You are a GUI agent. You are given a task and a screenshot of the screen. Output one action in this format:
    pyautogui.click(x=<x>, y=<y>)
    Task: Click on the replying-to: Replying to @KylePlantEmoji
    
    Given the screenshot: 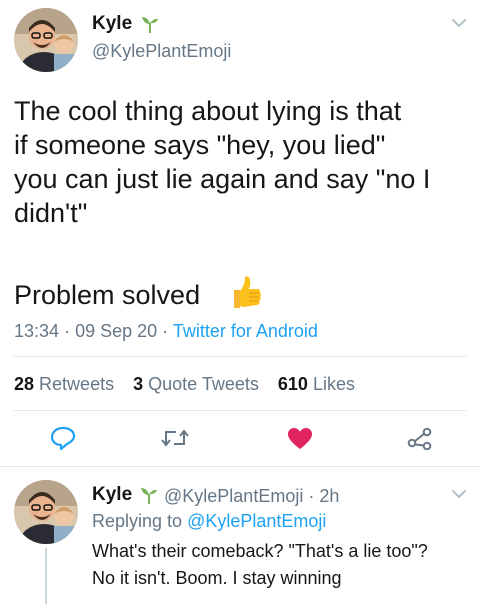 What is the action you would take?
    pyautogui.click(x=209, y=521)
    